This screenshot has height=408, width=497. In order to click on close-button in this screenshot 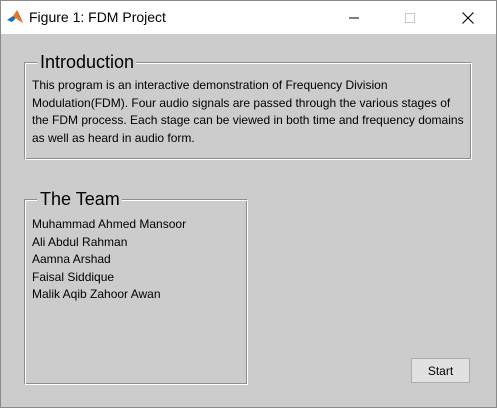, I will do `click(468, 17)`.